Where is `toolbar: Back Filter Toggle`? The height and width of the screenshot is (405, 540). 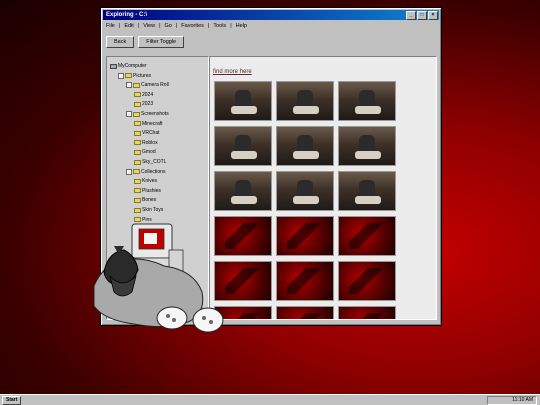
toolbar: Back Filter Toggle is located at coordinates (145, 42).